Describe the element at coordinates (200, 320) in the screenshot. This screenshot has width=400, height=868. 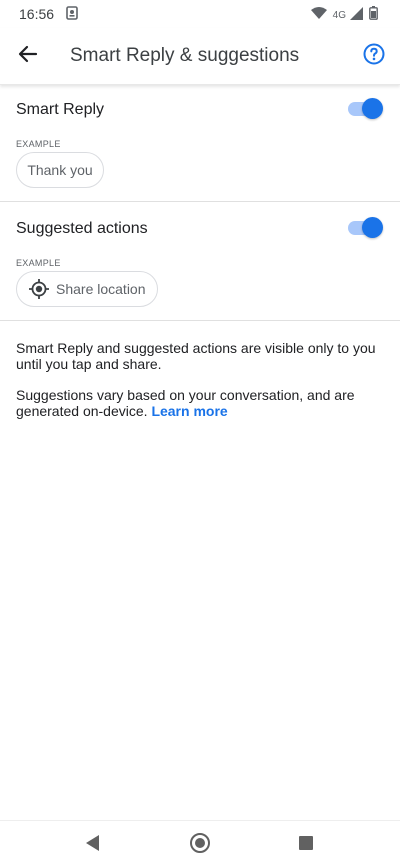
I see `divider` at that location.